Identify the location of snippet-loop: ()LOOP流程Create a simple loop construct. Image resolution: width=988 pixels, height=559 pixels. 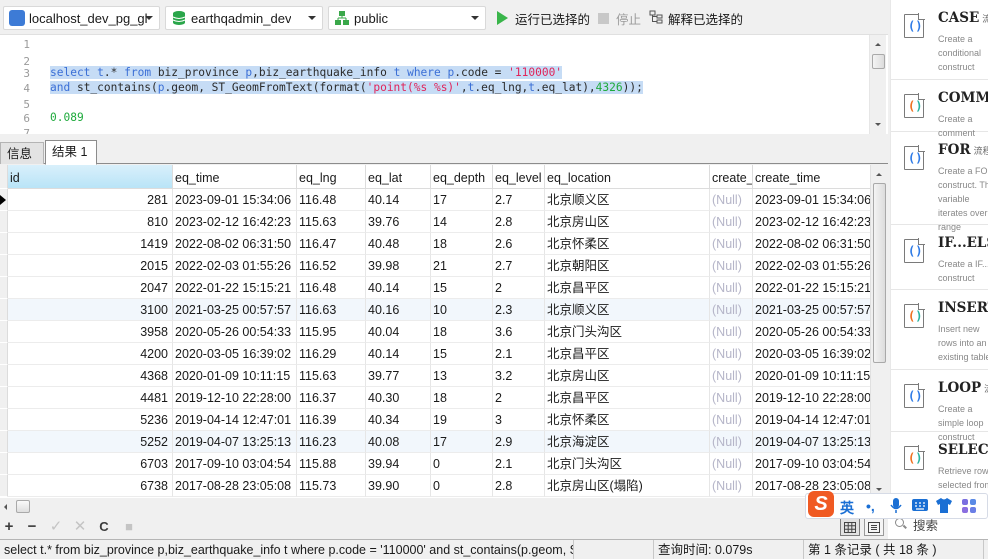
(939, 406).